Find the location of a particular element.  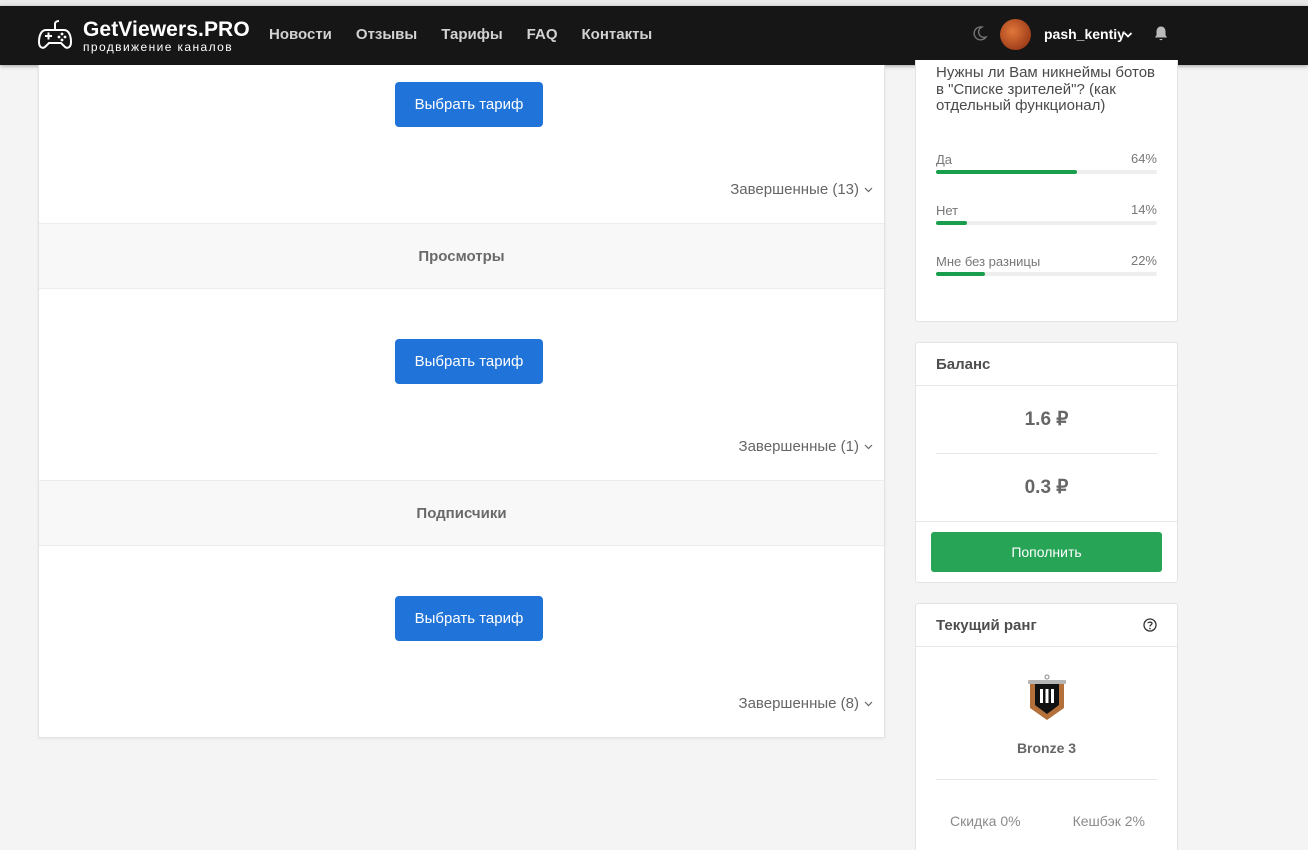

poll-option-percent: 14% is located at coordinates (1143, 209).